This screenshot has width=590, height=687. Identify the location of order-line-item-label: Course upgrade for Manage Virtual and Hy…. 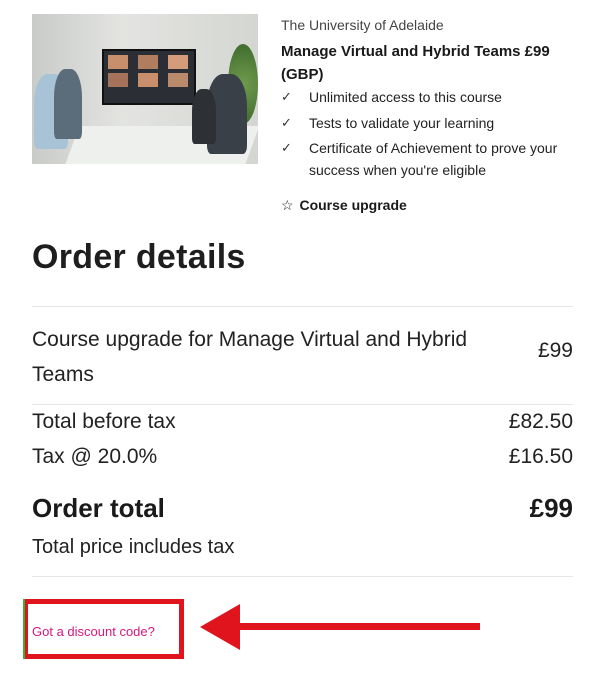
(250, 357).